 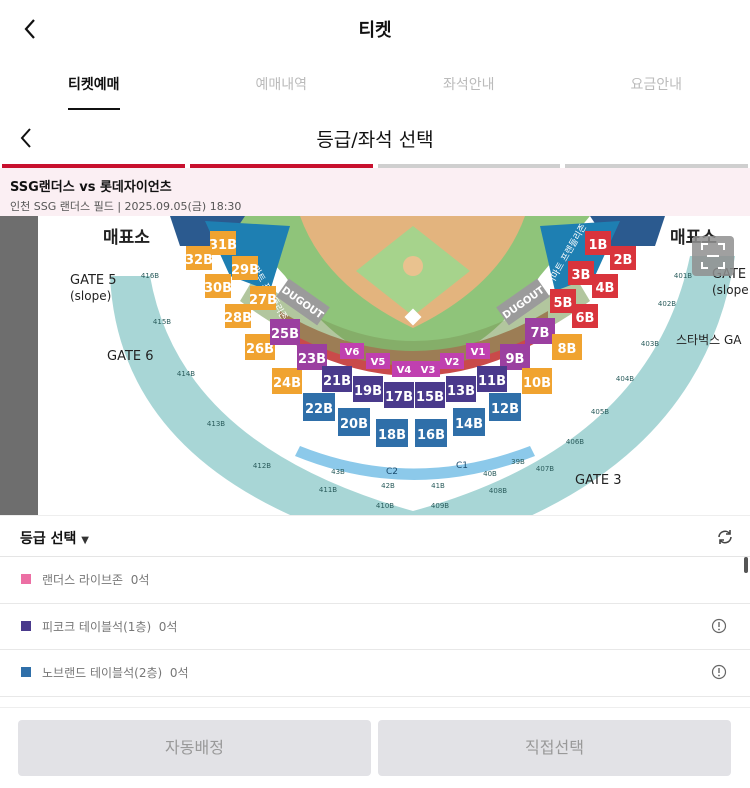 I want to click on section-8B-label: 8B, so click(x=567, y=349).